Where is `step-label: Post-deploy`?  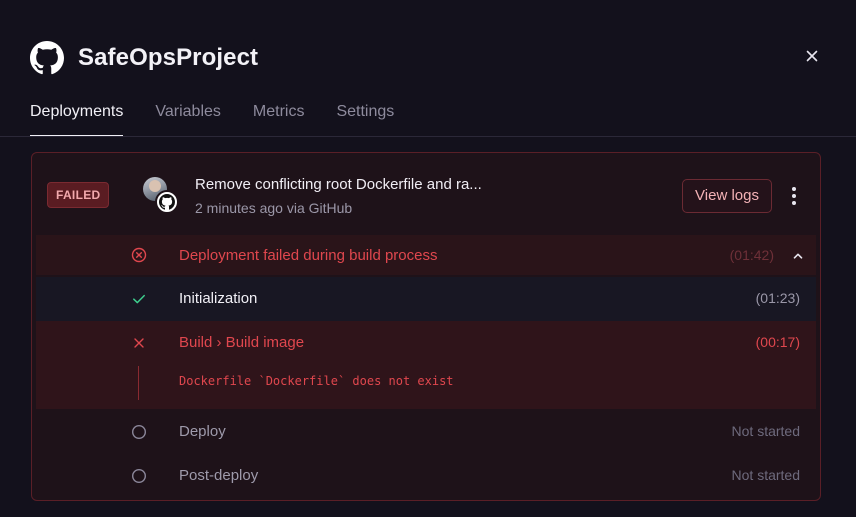 step-label: Post-deploy is located at coordinates (219, 475).